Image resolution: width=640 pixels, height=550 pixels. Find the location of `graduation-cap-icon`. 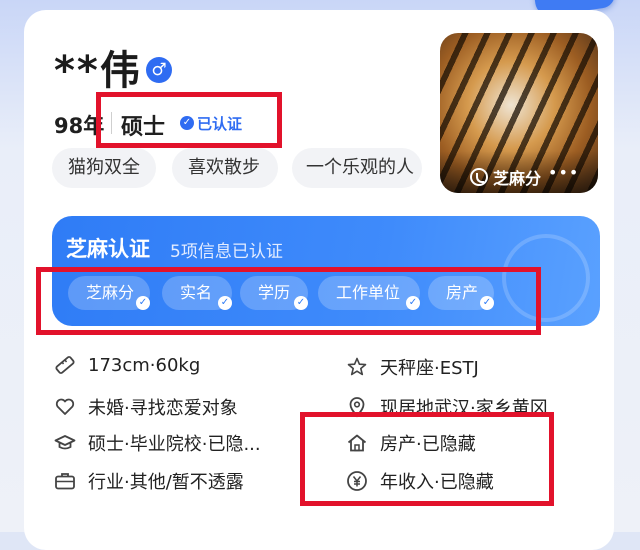

graduation-cap-icon is located at coordinates (65, 443).